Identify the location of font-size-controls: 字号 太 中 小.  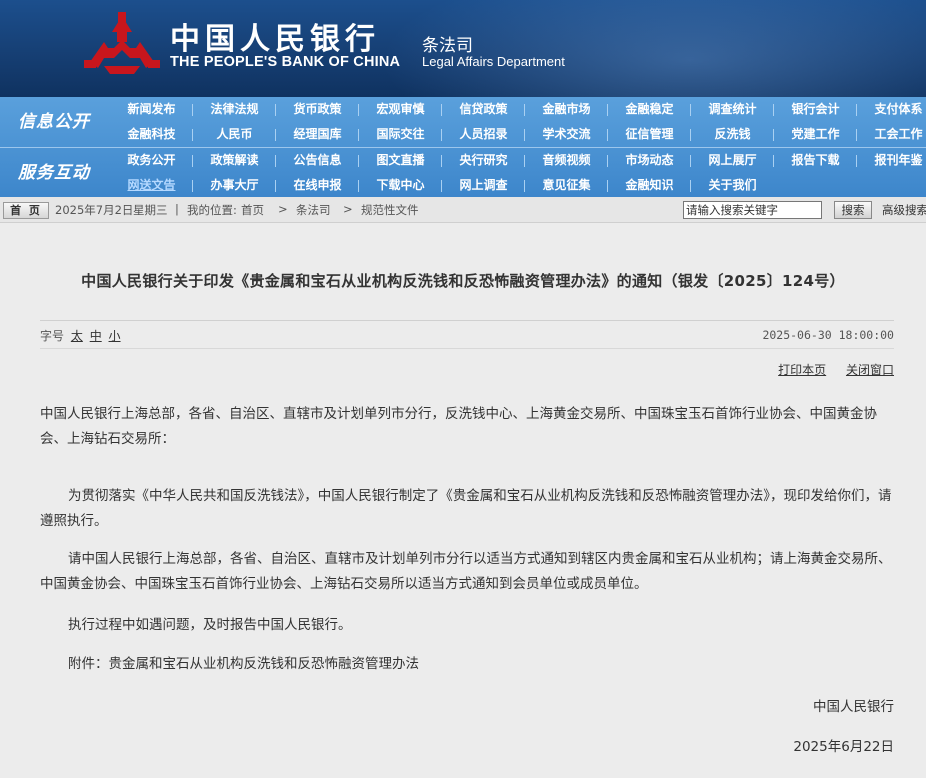
(80, 335).